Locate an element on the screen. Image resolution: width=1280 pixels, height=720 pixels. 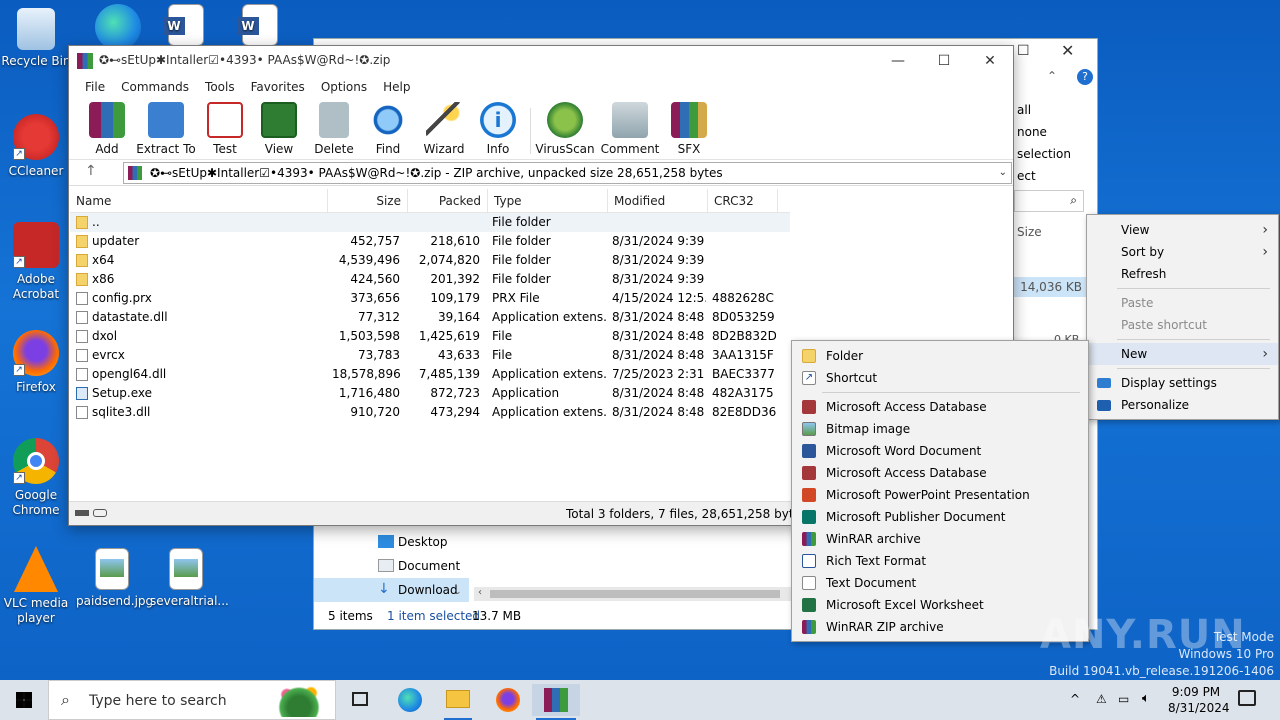
menu-commands: Commands is located at coordinates (155, 88).